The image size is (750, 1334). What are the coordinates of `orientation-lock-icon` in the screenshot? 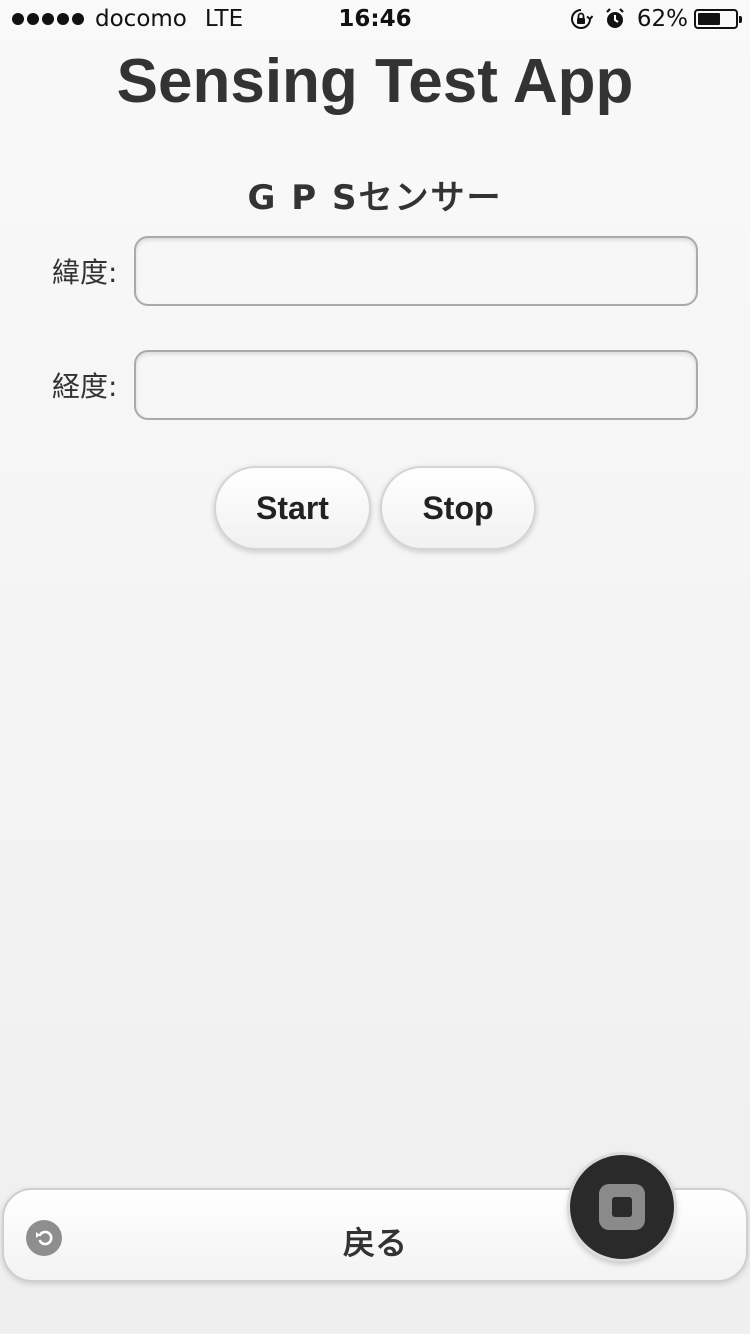 It's located at (581, 19).